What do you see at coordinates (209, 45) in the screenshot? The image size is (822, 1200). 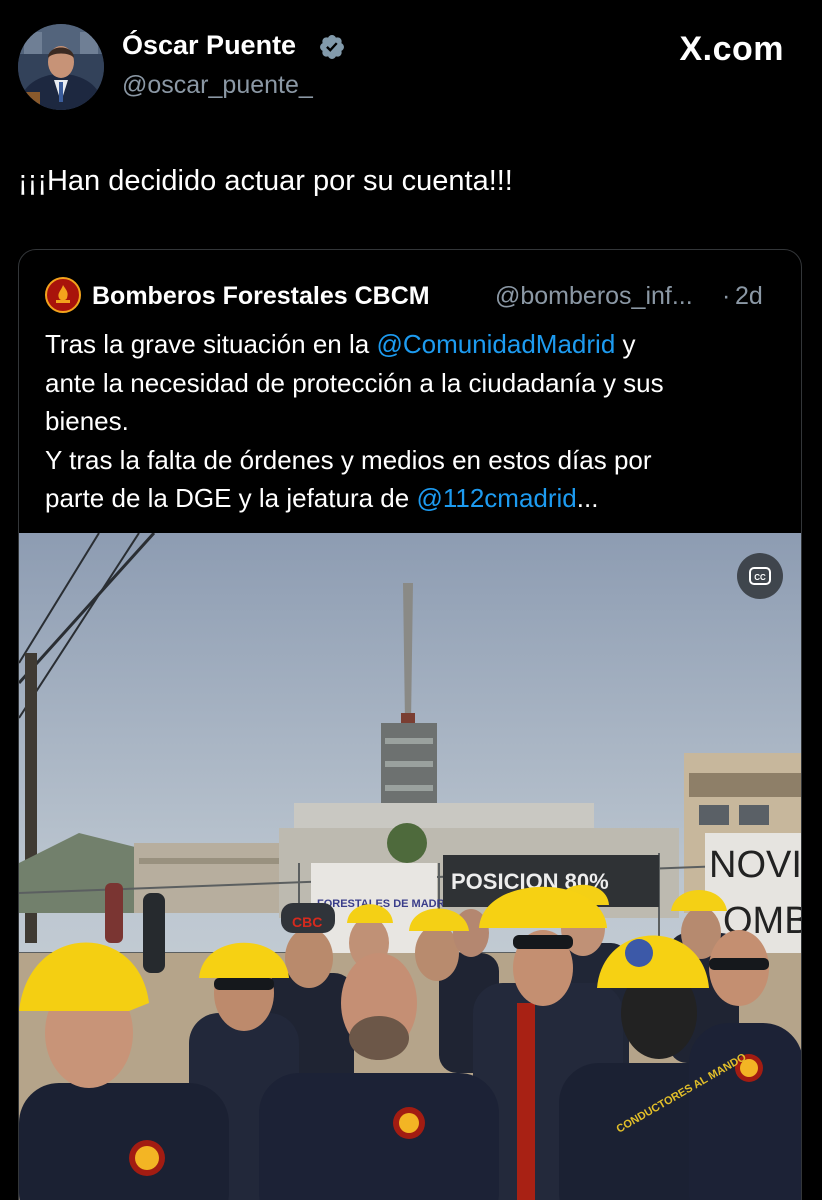 I see `author-name: Óscar Puente` at bounding box center [209, 45].